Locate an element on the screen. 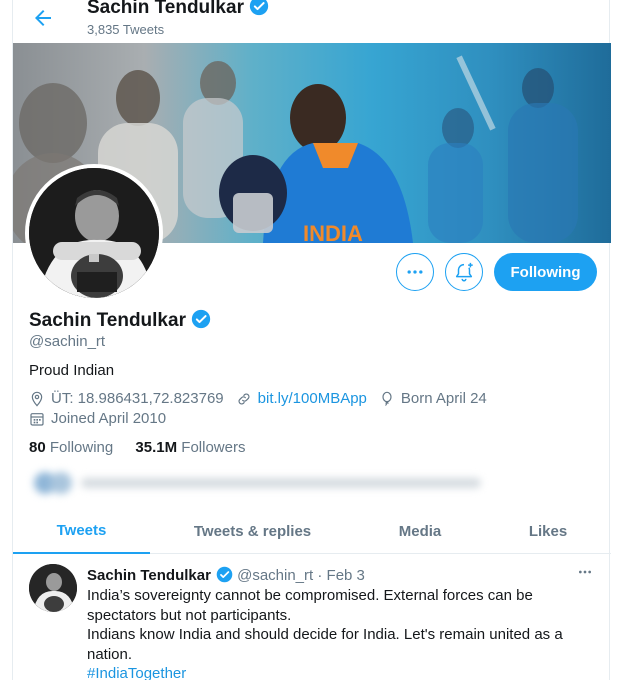  following-count: 80 is located at coordinates (37, 447).